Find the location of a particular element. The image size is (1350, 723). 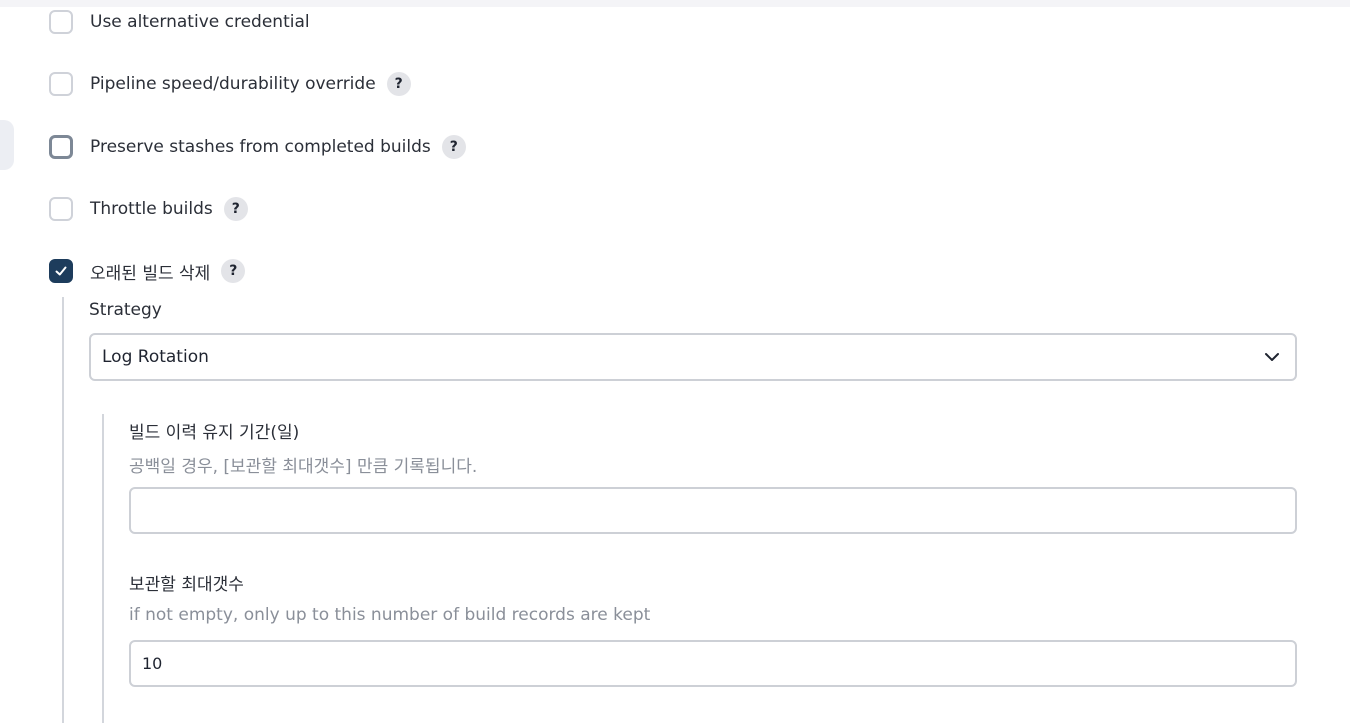

section-indent-line is located at coordinates (63, 510).